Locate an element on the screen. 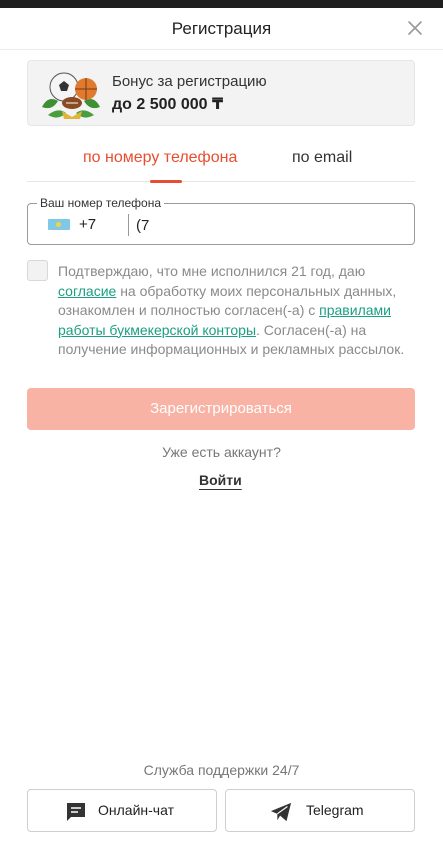  registration-bonus-banner: Бонус за регистрацию до 2 500 000 ₸ is located at coordinates (221, 93).